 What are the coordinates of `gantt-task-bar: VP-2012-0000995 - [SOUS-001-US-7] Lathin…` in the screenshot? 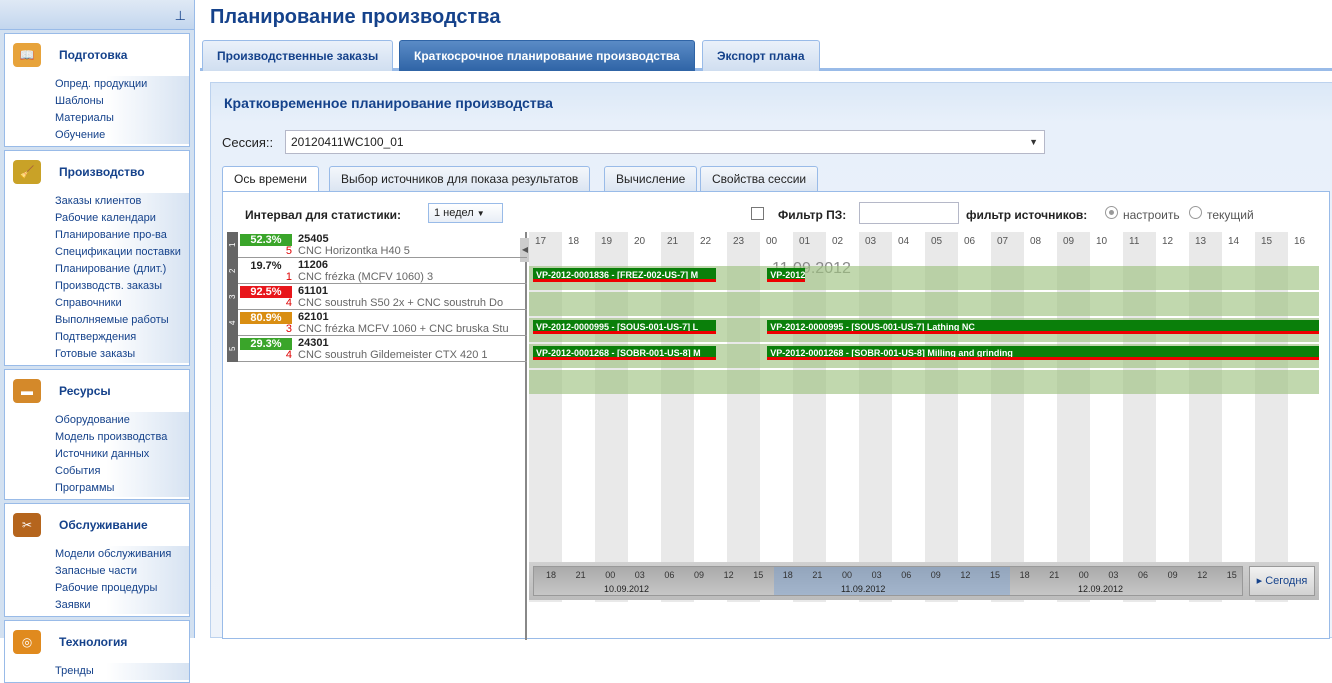 It's located at (1043, 327).